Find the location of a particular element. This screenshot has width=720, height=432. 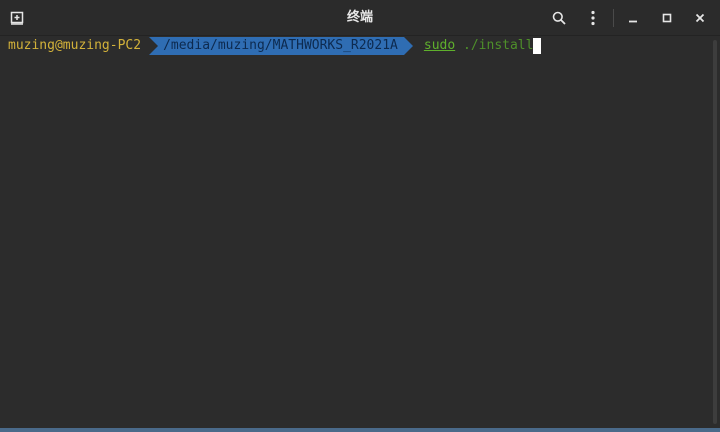

kebab-menu-icon is located at coordinates (593, 18).